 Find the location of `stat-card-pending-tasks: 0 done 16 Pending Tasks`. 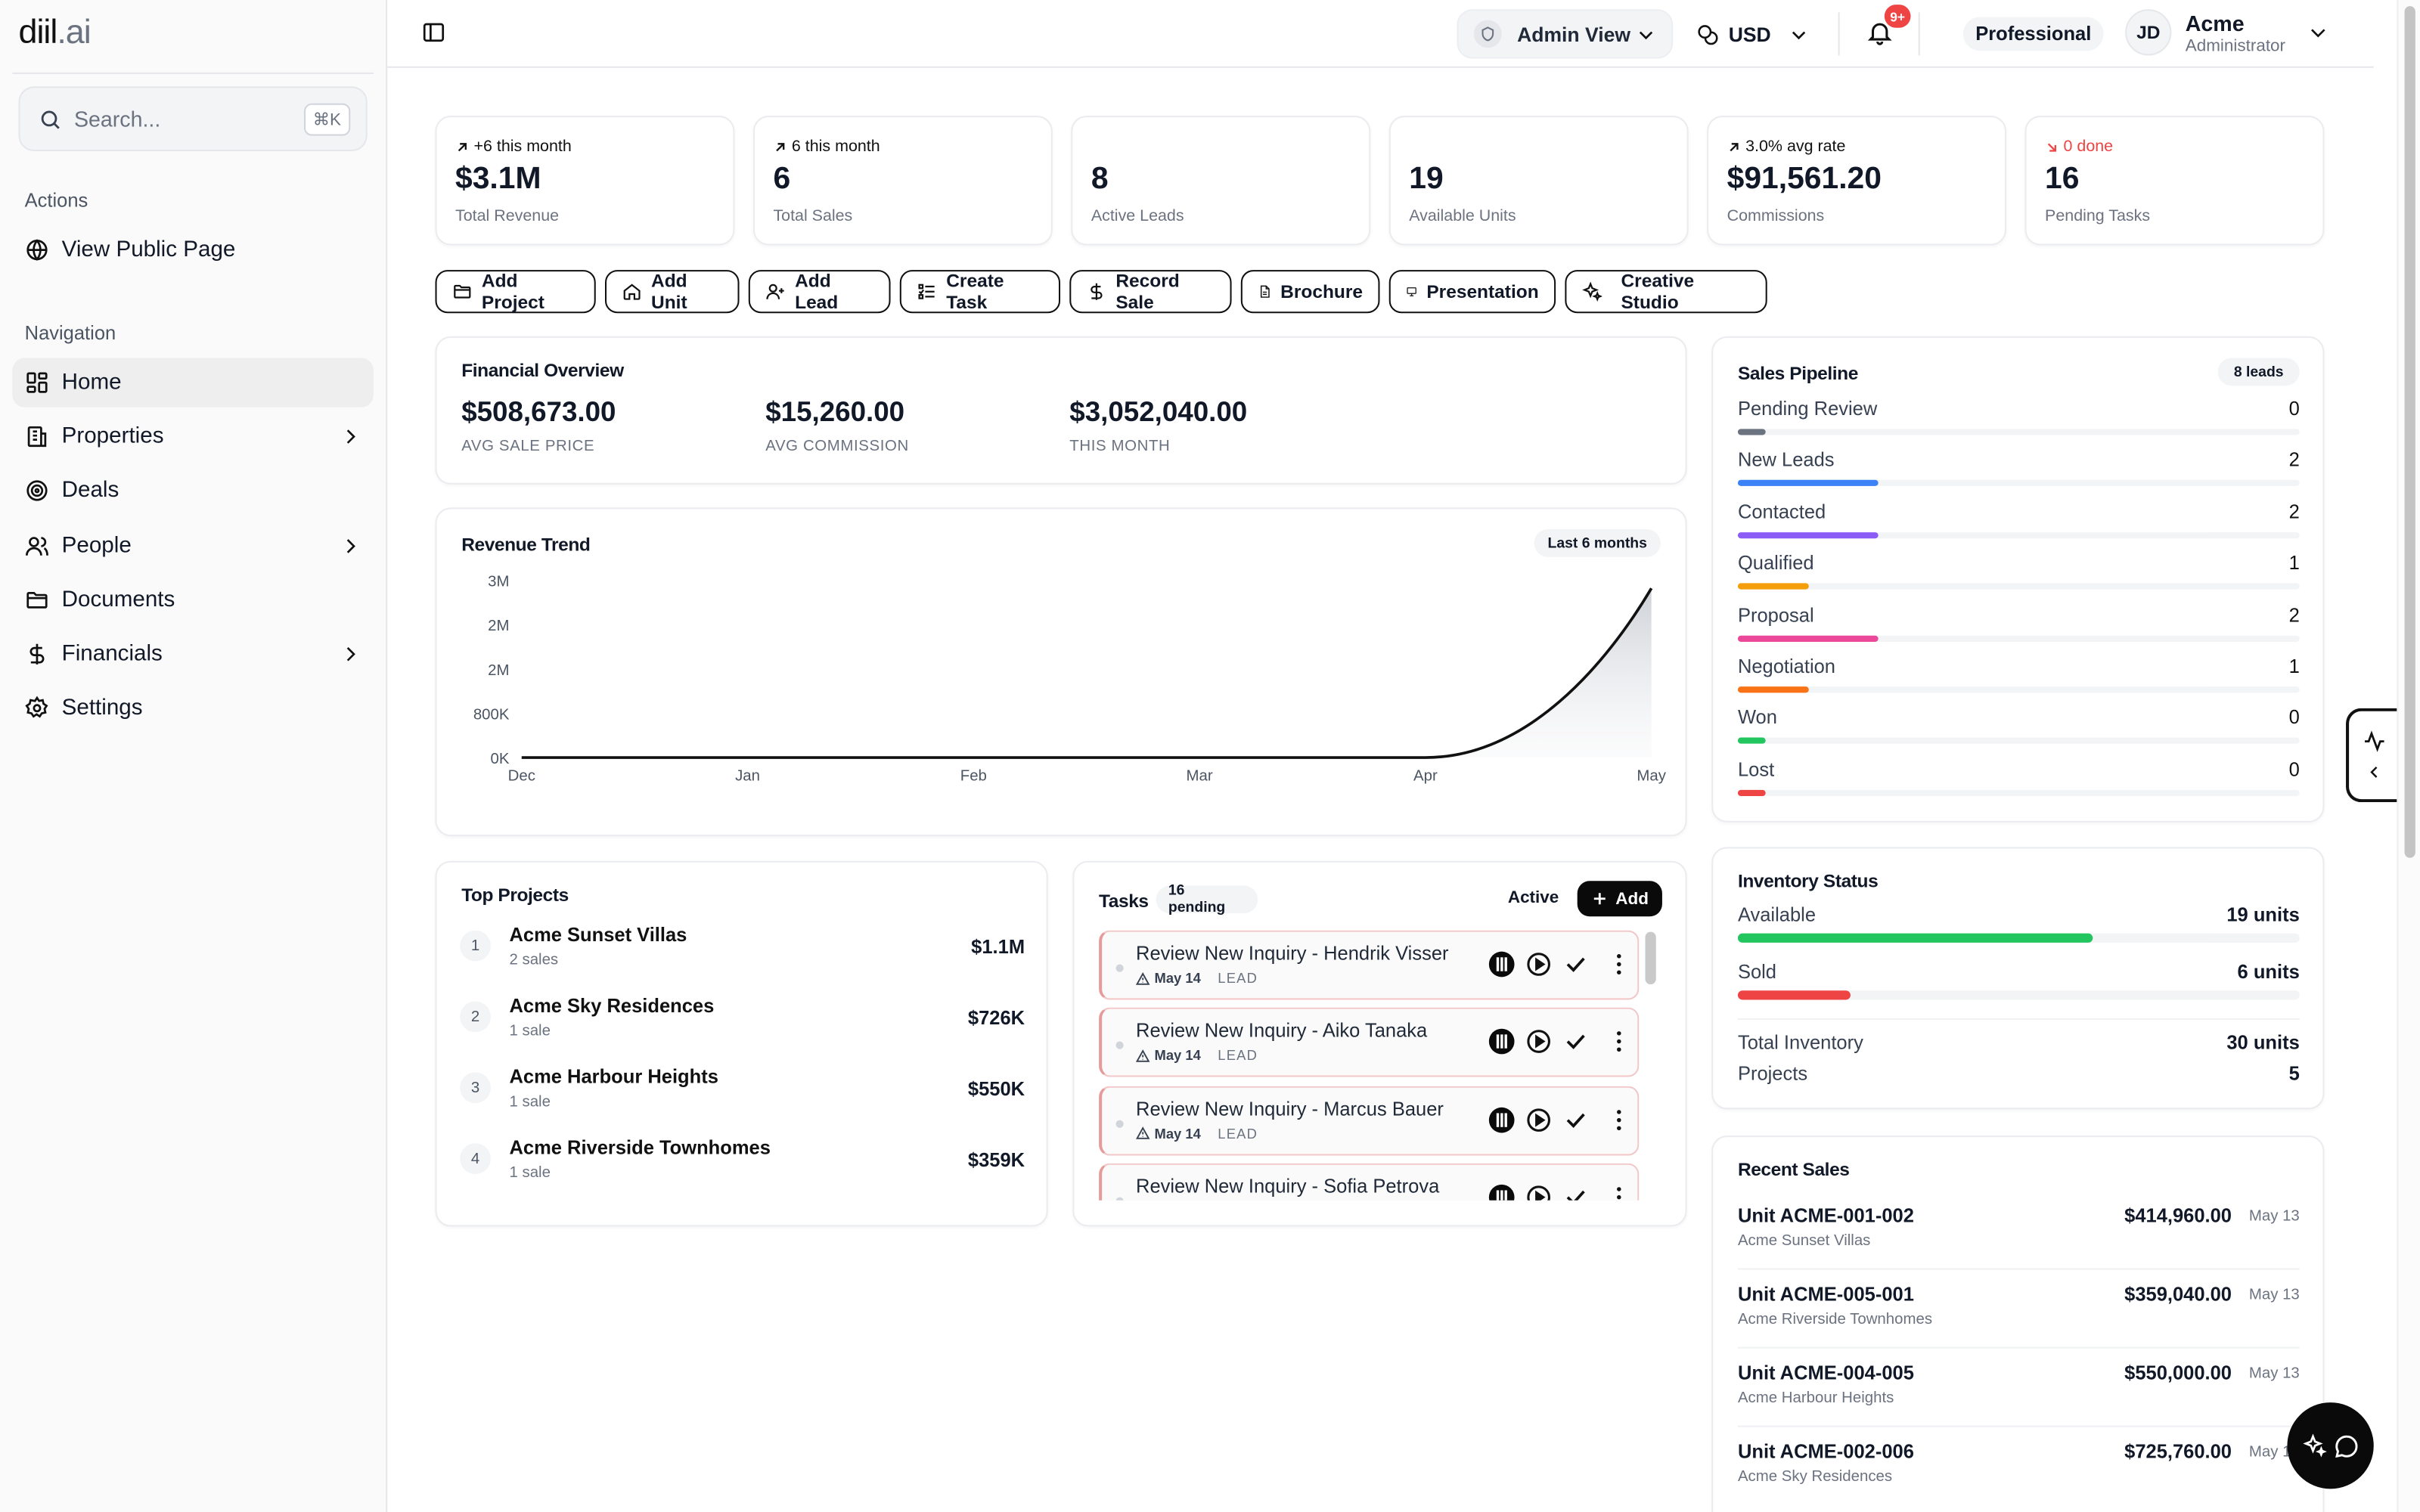

stat-card-pending-tasks: 0 done 16 Pending Tasks is located at coordinates (2174, 181).